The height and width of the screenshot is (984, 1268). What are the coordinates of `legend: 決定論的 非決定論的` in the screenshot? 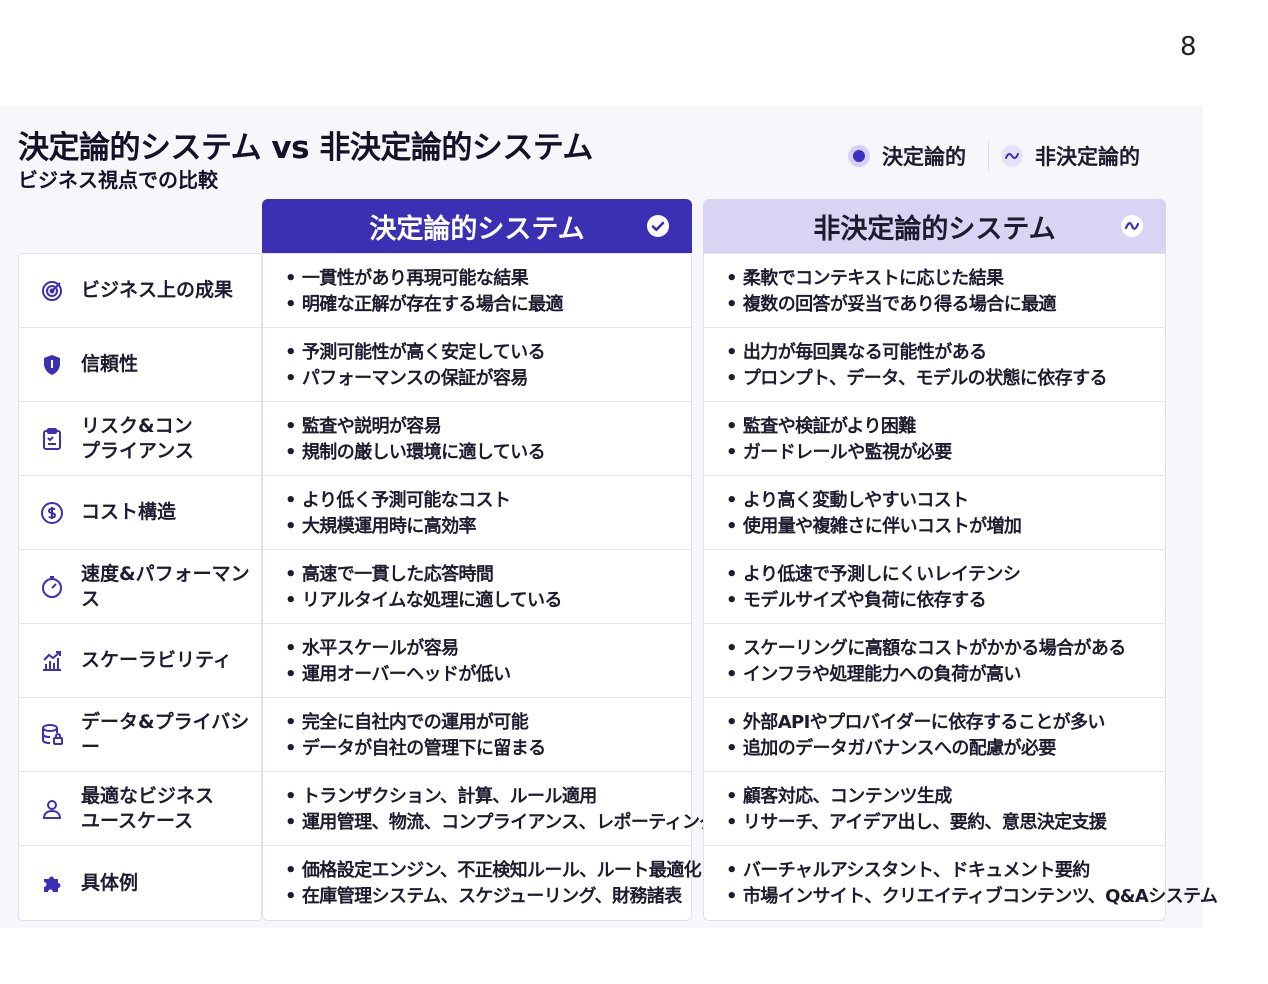 It's located at (1001, 156).